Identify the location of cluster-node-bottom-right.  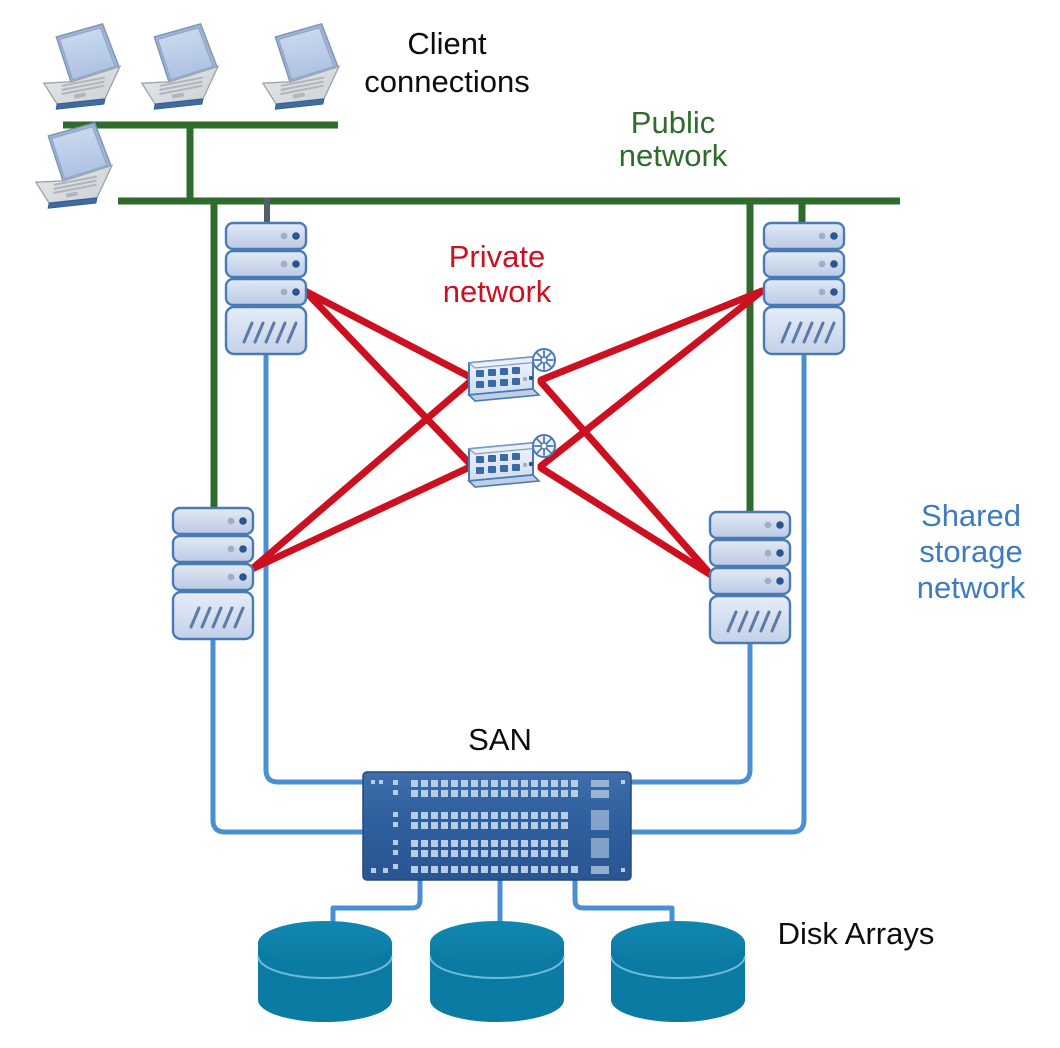
(750, 577).